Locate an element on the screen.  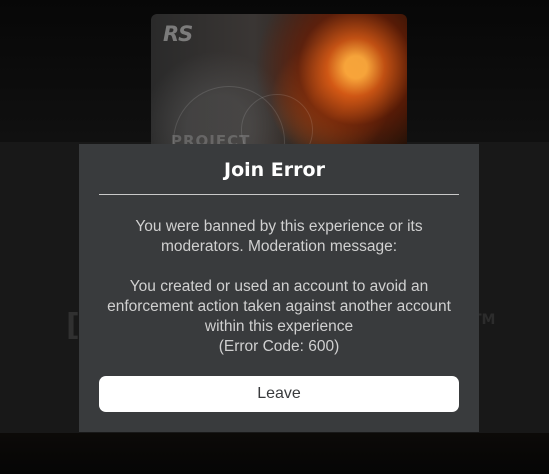
dialog-title: Join Error is located at coordinates (274, 170).